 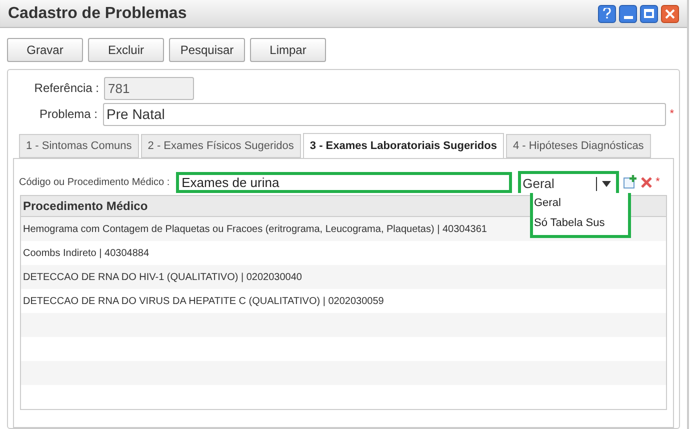 I want to click on dropdown-option: Geral, so click(x=580, y=203).